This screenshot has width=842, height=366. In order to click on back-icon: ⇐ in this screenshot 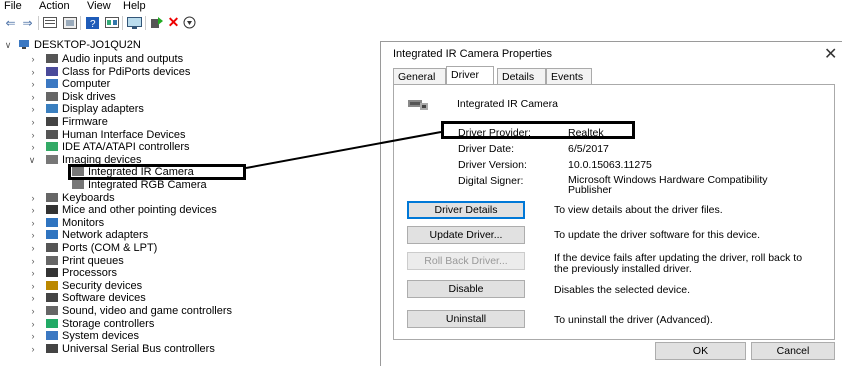, I will do `click(10, 23)`.